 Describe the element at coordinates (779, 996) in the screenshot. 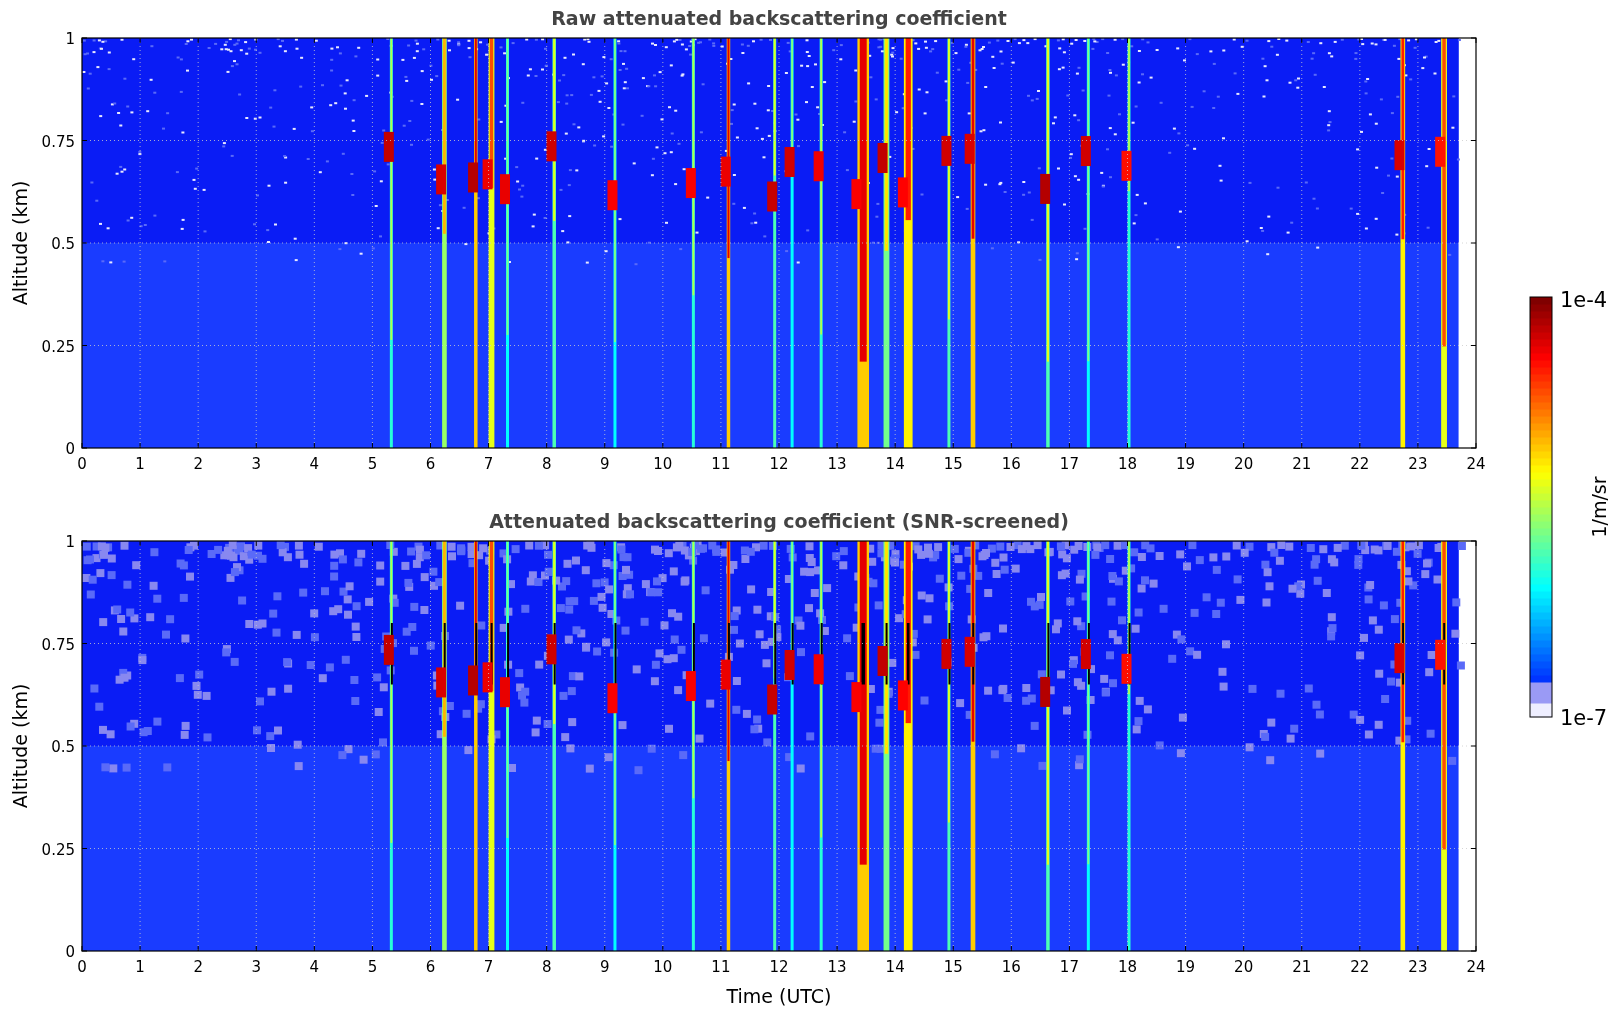

I see `axis-label: Time (UTC)` at that location.